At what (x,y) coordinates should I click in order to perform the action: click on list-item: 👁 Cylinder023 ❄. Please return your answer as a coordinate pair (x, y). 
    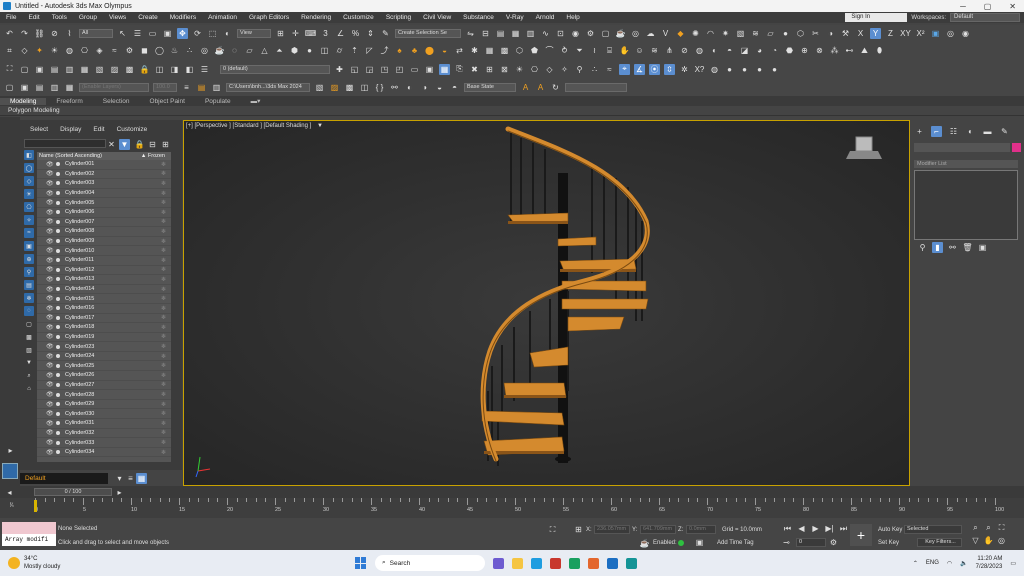
    Looking at the image, I should click on (104, 347).